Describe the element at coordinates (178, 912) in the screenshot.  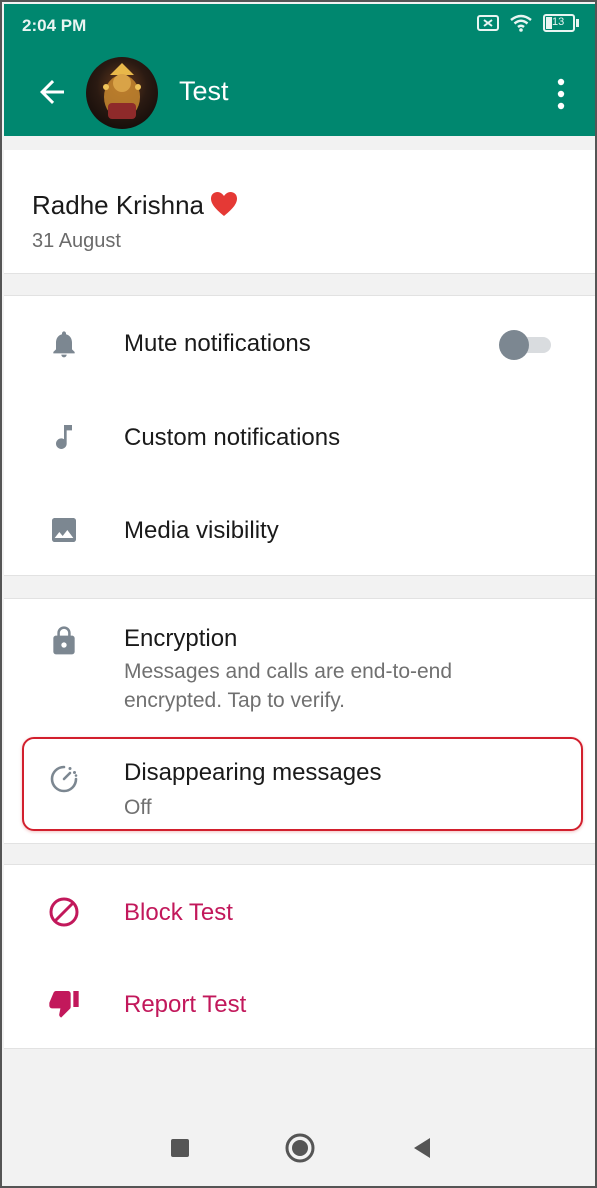
I see `block-label: Block Test` at that location.